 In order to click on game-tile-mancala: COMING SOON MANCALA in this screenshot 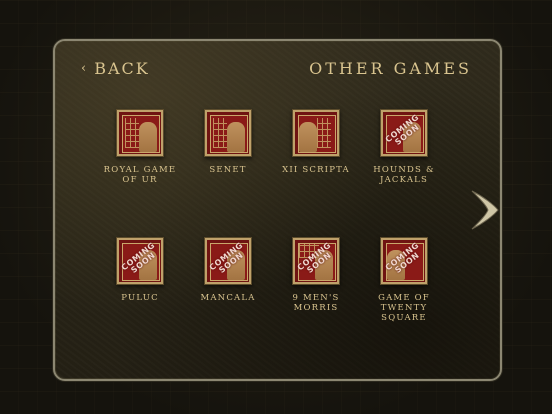, I will do `click(228, 270)`.